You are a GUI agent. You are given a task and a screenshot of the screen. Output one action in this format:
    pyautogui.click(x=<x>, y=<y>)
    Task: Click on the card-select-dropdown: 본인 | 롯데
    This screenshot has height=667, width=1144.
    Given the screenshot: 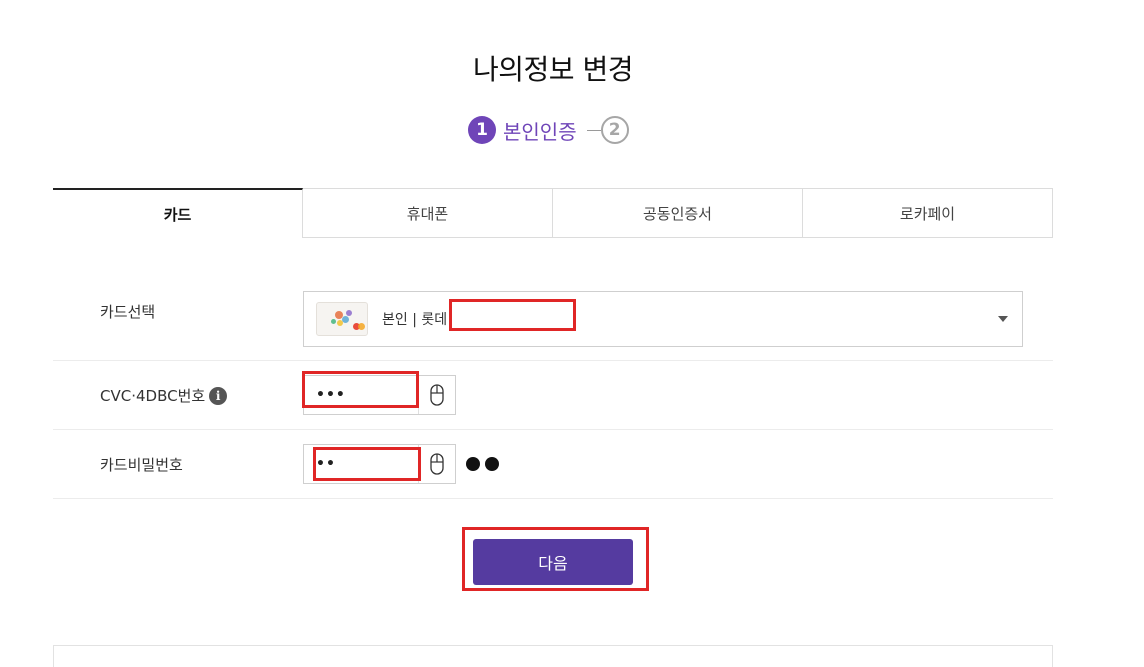 What is the action you would take?
    pyautogui.click(x=663, y=319)
    